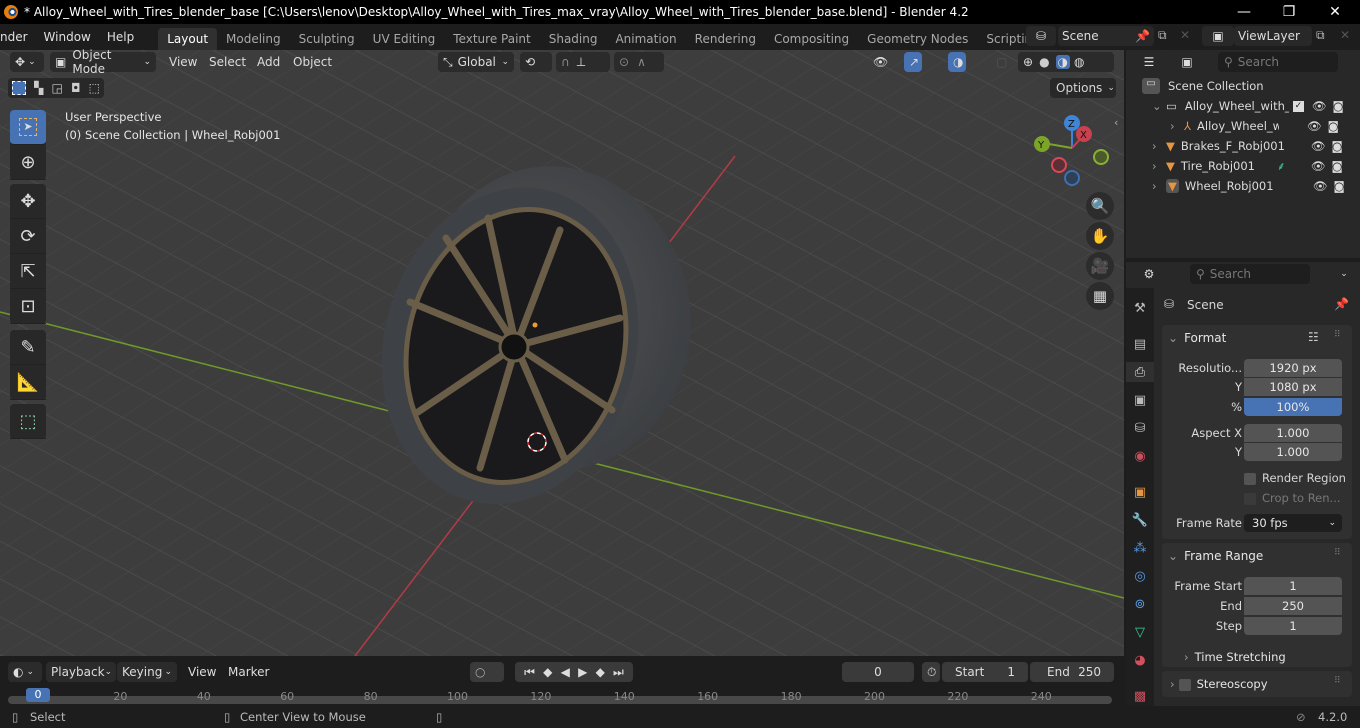 The image size is (1360, 728). I want to click on select-subtract-icon: ◲, so click(57, 88).